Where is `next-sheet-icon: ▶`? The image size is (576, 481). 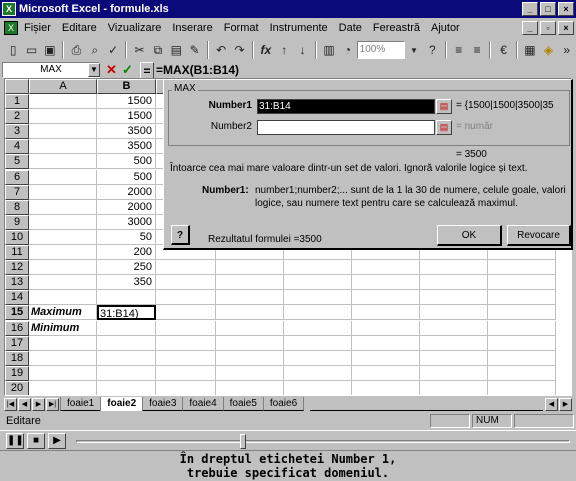 next-sheet-icon: ▶ is located at coordinates (38, 404).